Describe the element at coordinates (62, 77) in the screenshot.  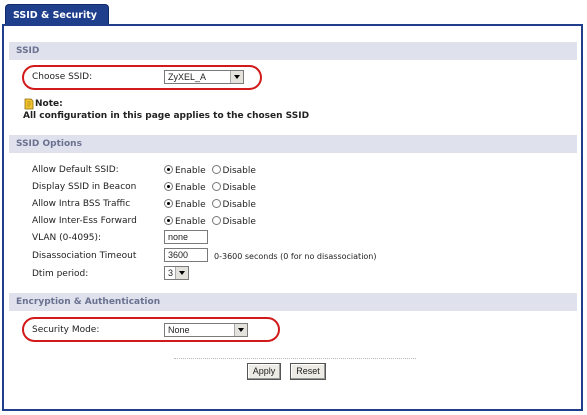
I see `choose-ssid-label: Choose SSID:` at that location.